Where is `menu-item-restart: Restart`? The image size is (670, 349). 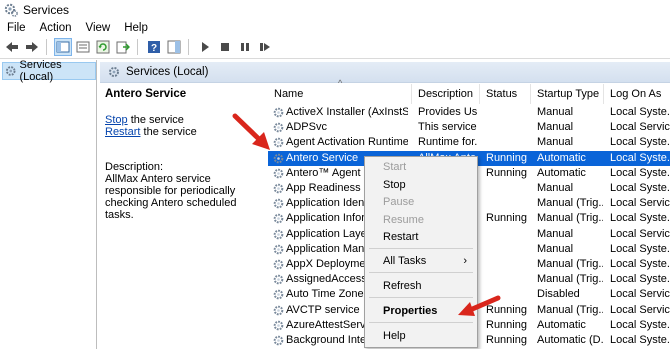
menu-item-restart: Restart is located at coordinates (421, 237).